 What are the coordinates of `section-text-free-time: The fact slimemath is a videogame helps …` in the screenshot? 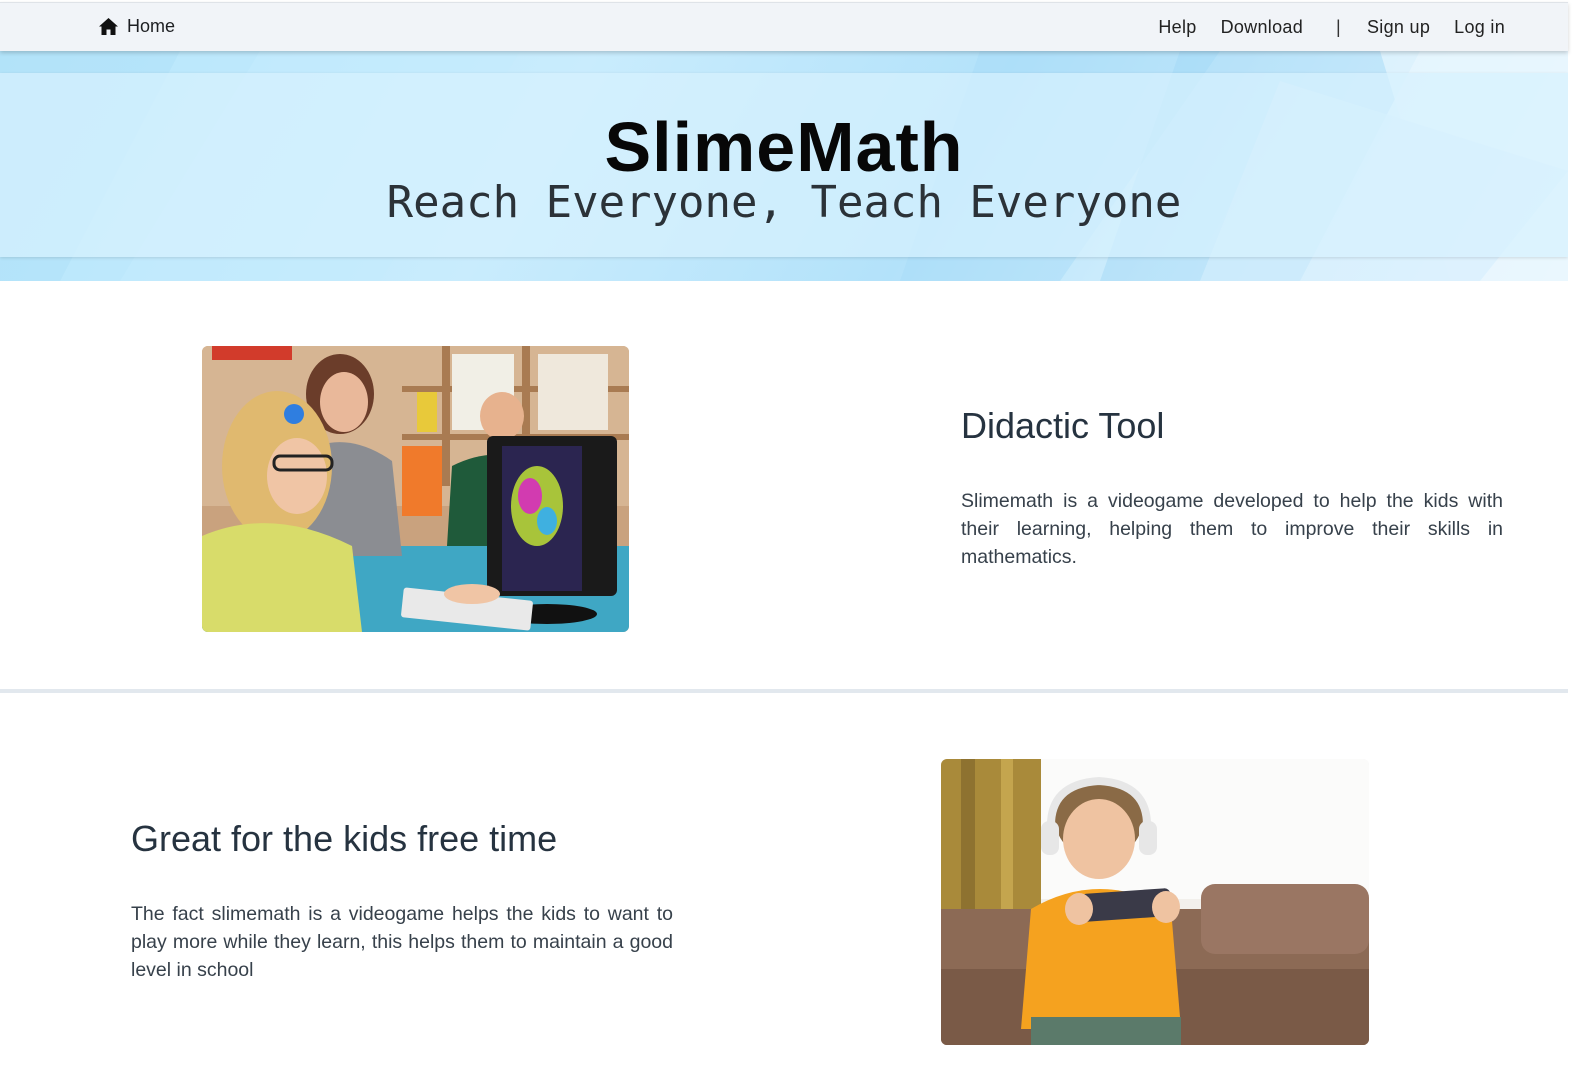 It's located at (402, 942).